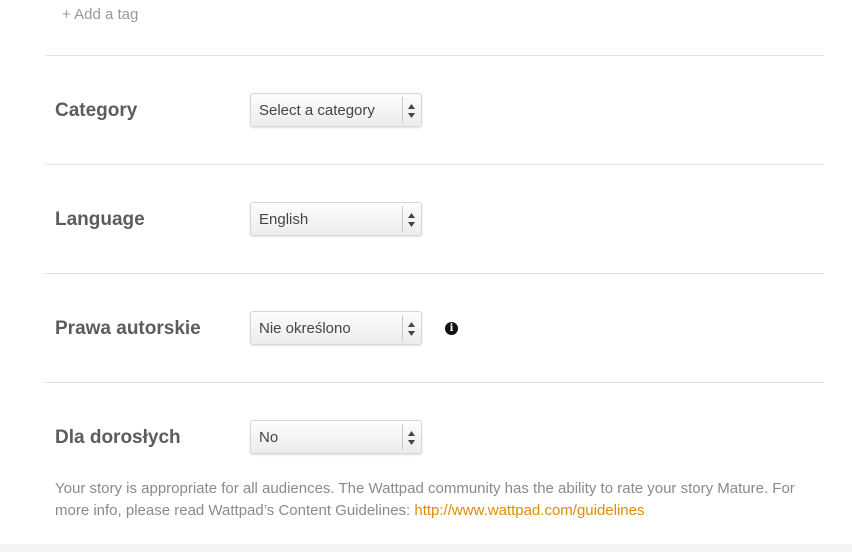  I want to click on category-select: Select a category, so click(336, 110).